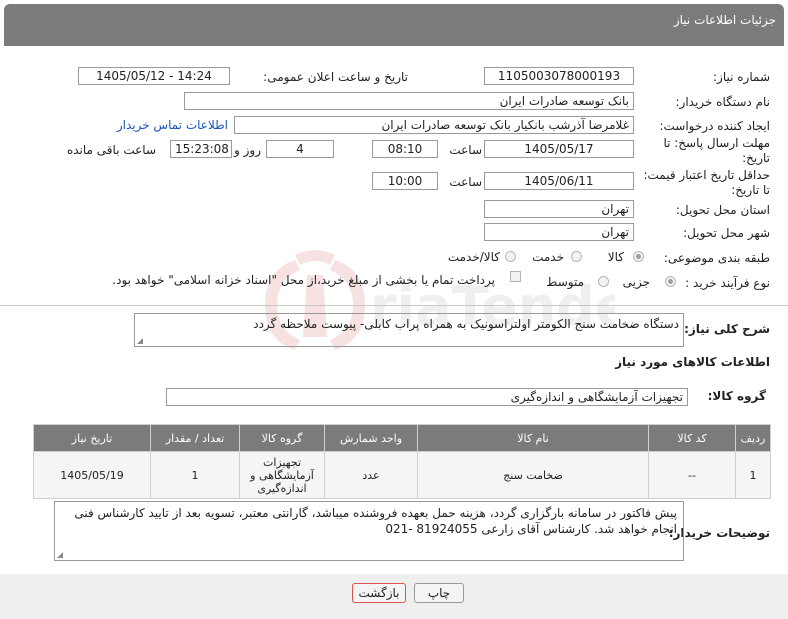 Image resolution: width=788 pixels, height=619 pixels. Describe the element at coordinates (379, 593) in the screenshot. I see `back-button: بازگشت` at that location.